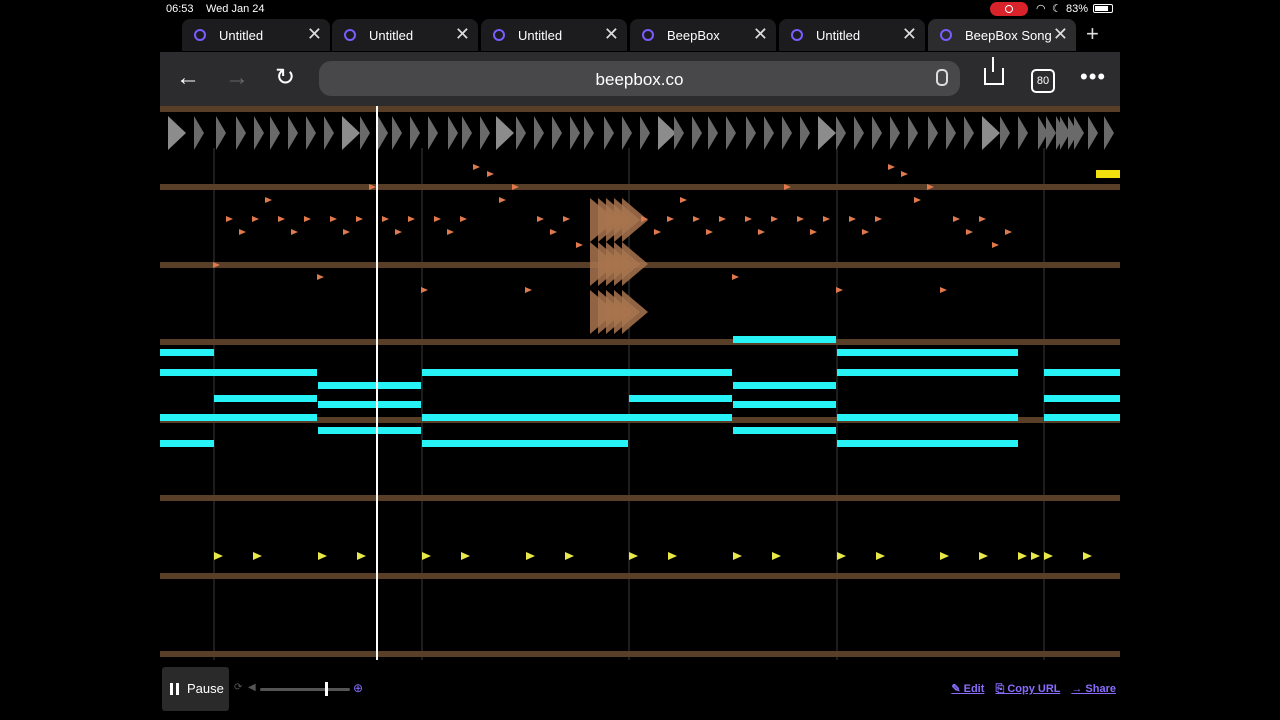  I want to click on status-date: Wed Jan 24, so click(235, 9).